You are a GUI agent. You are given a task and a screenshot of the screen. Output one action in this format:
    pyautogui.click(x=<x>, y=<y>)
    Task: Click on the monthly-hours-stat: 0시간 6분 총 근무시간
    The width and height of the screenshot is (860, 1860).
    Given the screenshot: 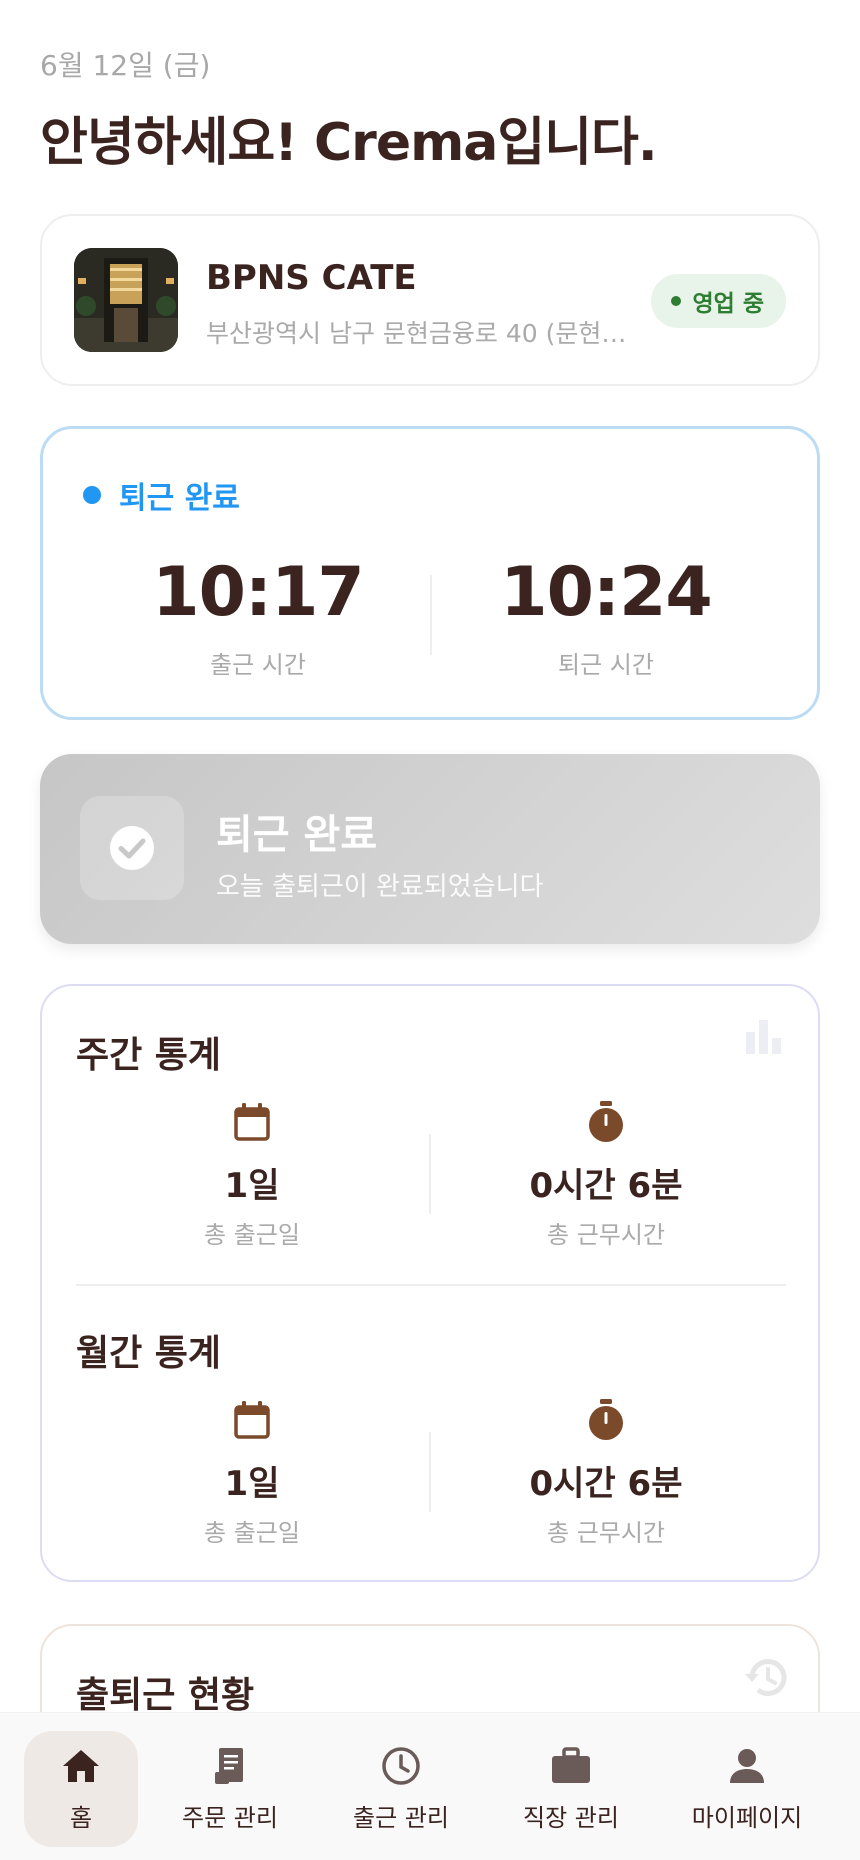 What is the action you would take?
    pyautogui.click(x=606, y=1473)
    